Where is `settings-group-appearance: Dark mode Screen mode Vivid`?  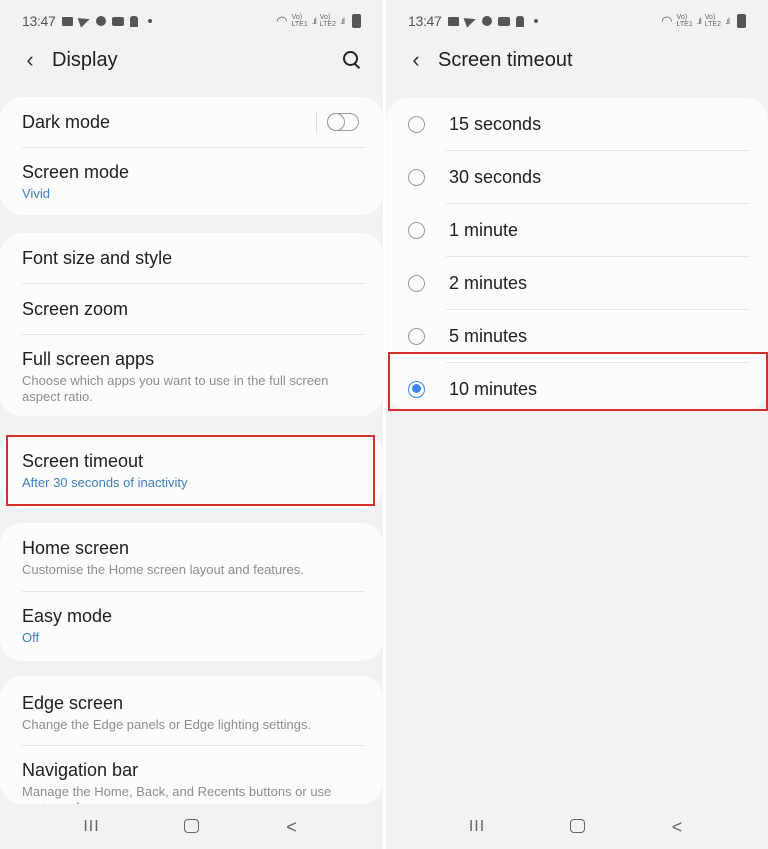 settings-group-appearance: Dark mode Screen mode Vivid is located at coordinates (191, 156).